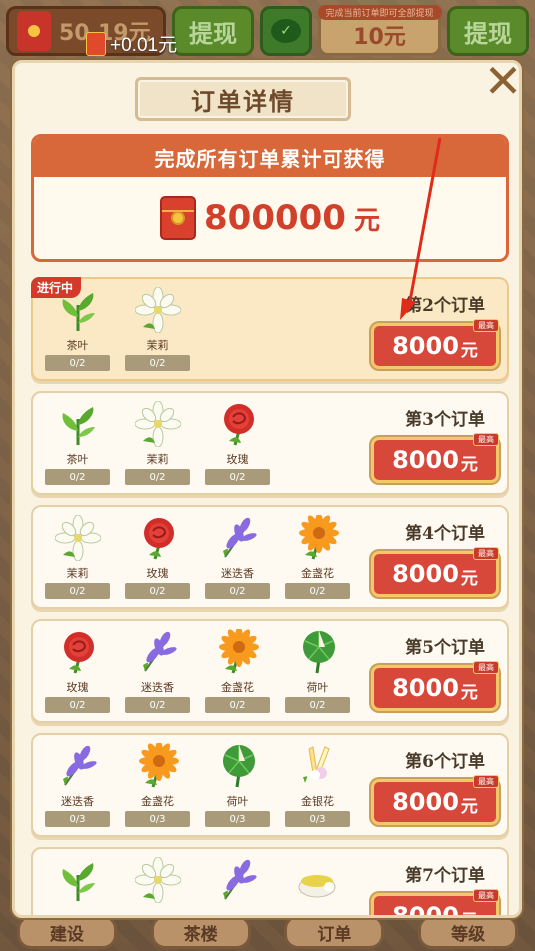 The image size is (535, 951). What do you see at coordinates (66, 932) in the screenshot?
I see `nav-build: 建设` at bounding box center [66, 932].